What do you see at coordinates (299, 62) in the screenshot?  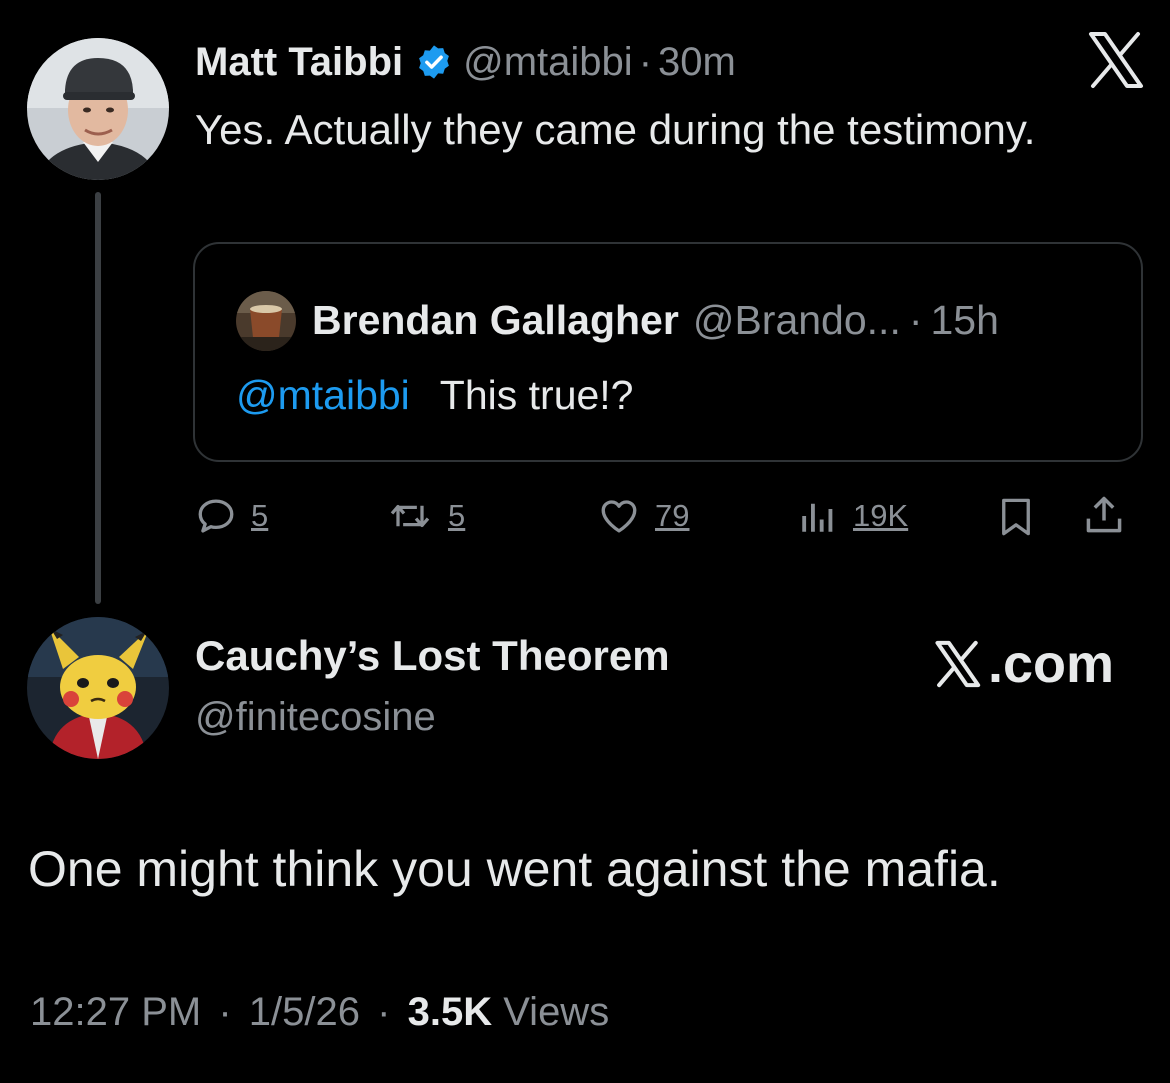 I see `tweet-author-name: Matt Taibbi` at bounding box center [299, 62].